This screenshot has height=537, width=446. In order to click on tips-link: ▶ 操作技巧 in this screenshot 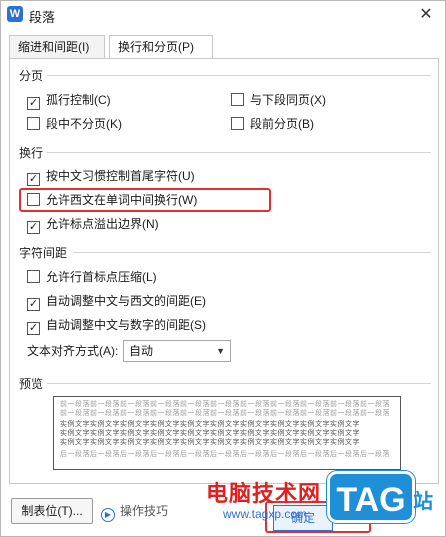, I will do `click(135, 511)`.